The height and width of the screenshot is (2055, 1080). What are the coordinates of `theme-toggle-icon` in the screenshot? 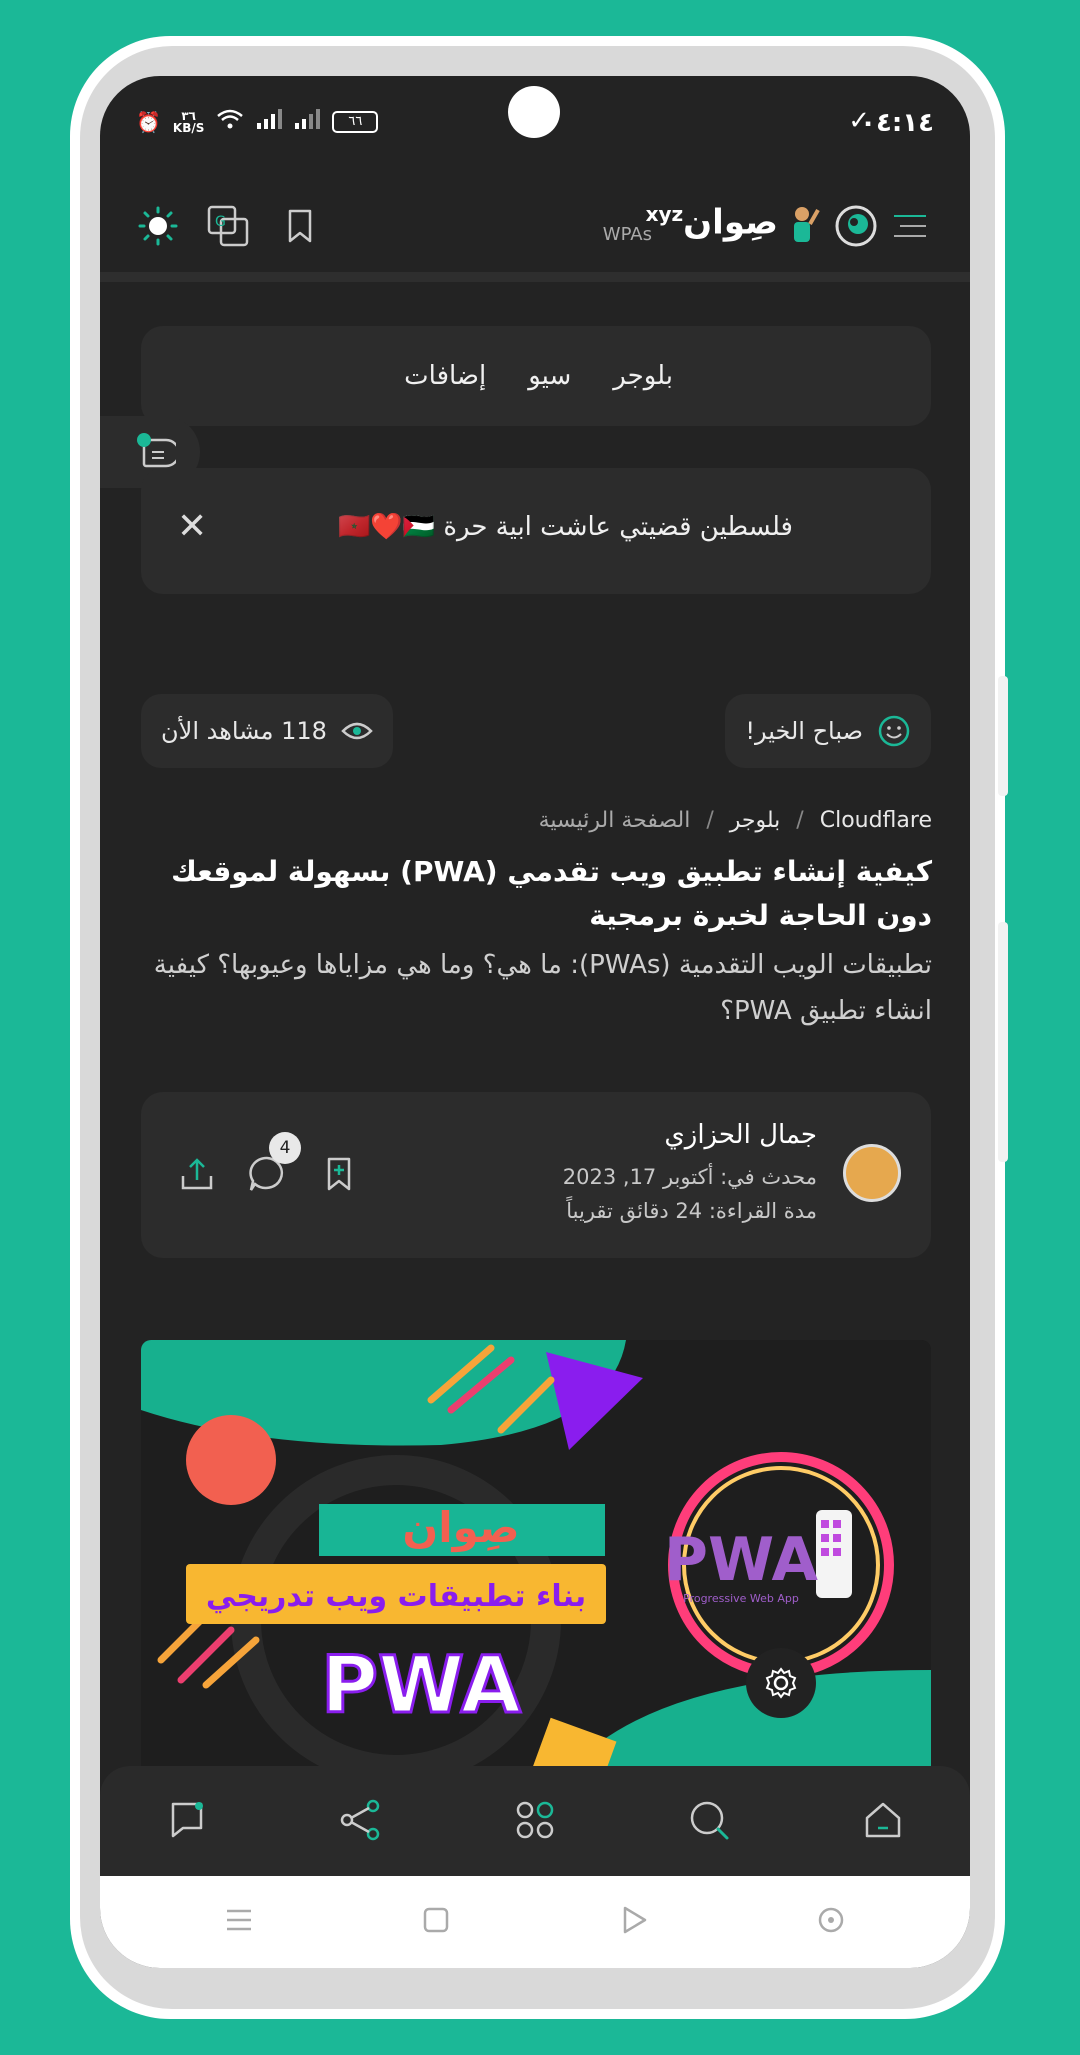 It's located at (158, 226).